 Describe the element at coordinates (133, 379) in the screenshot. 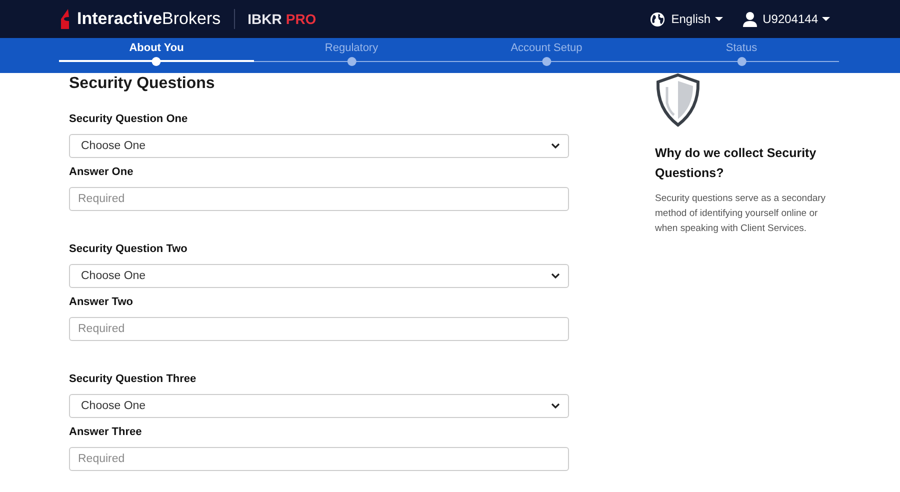

I see `field-label: Security Question Three` at that location.